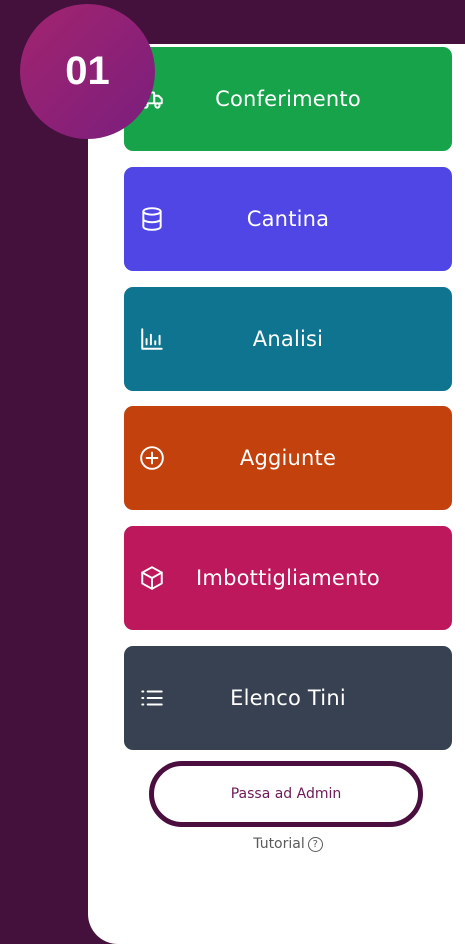  I want to click on elenco-tini-label: Elenco Tini, so click(288, 698).